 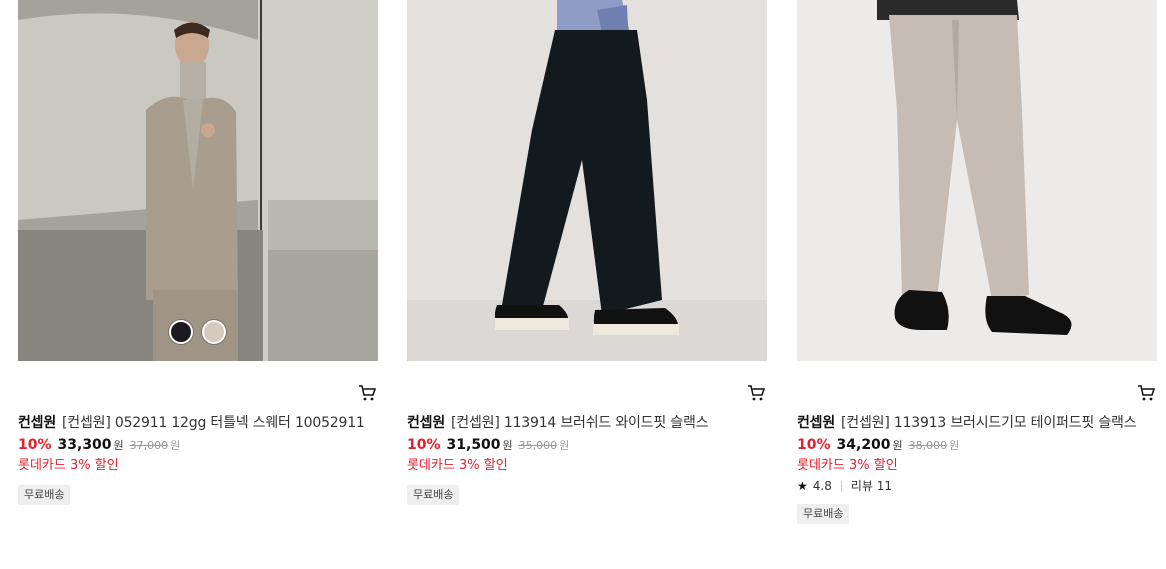 I want to click on sale-price: 33,300, so click(x=84, y=445).